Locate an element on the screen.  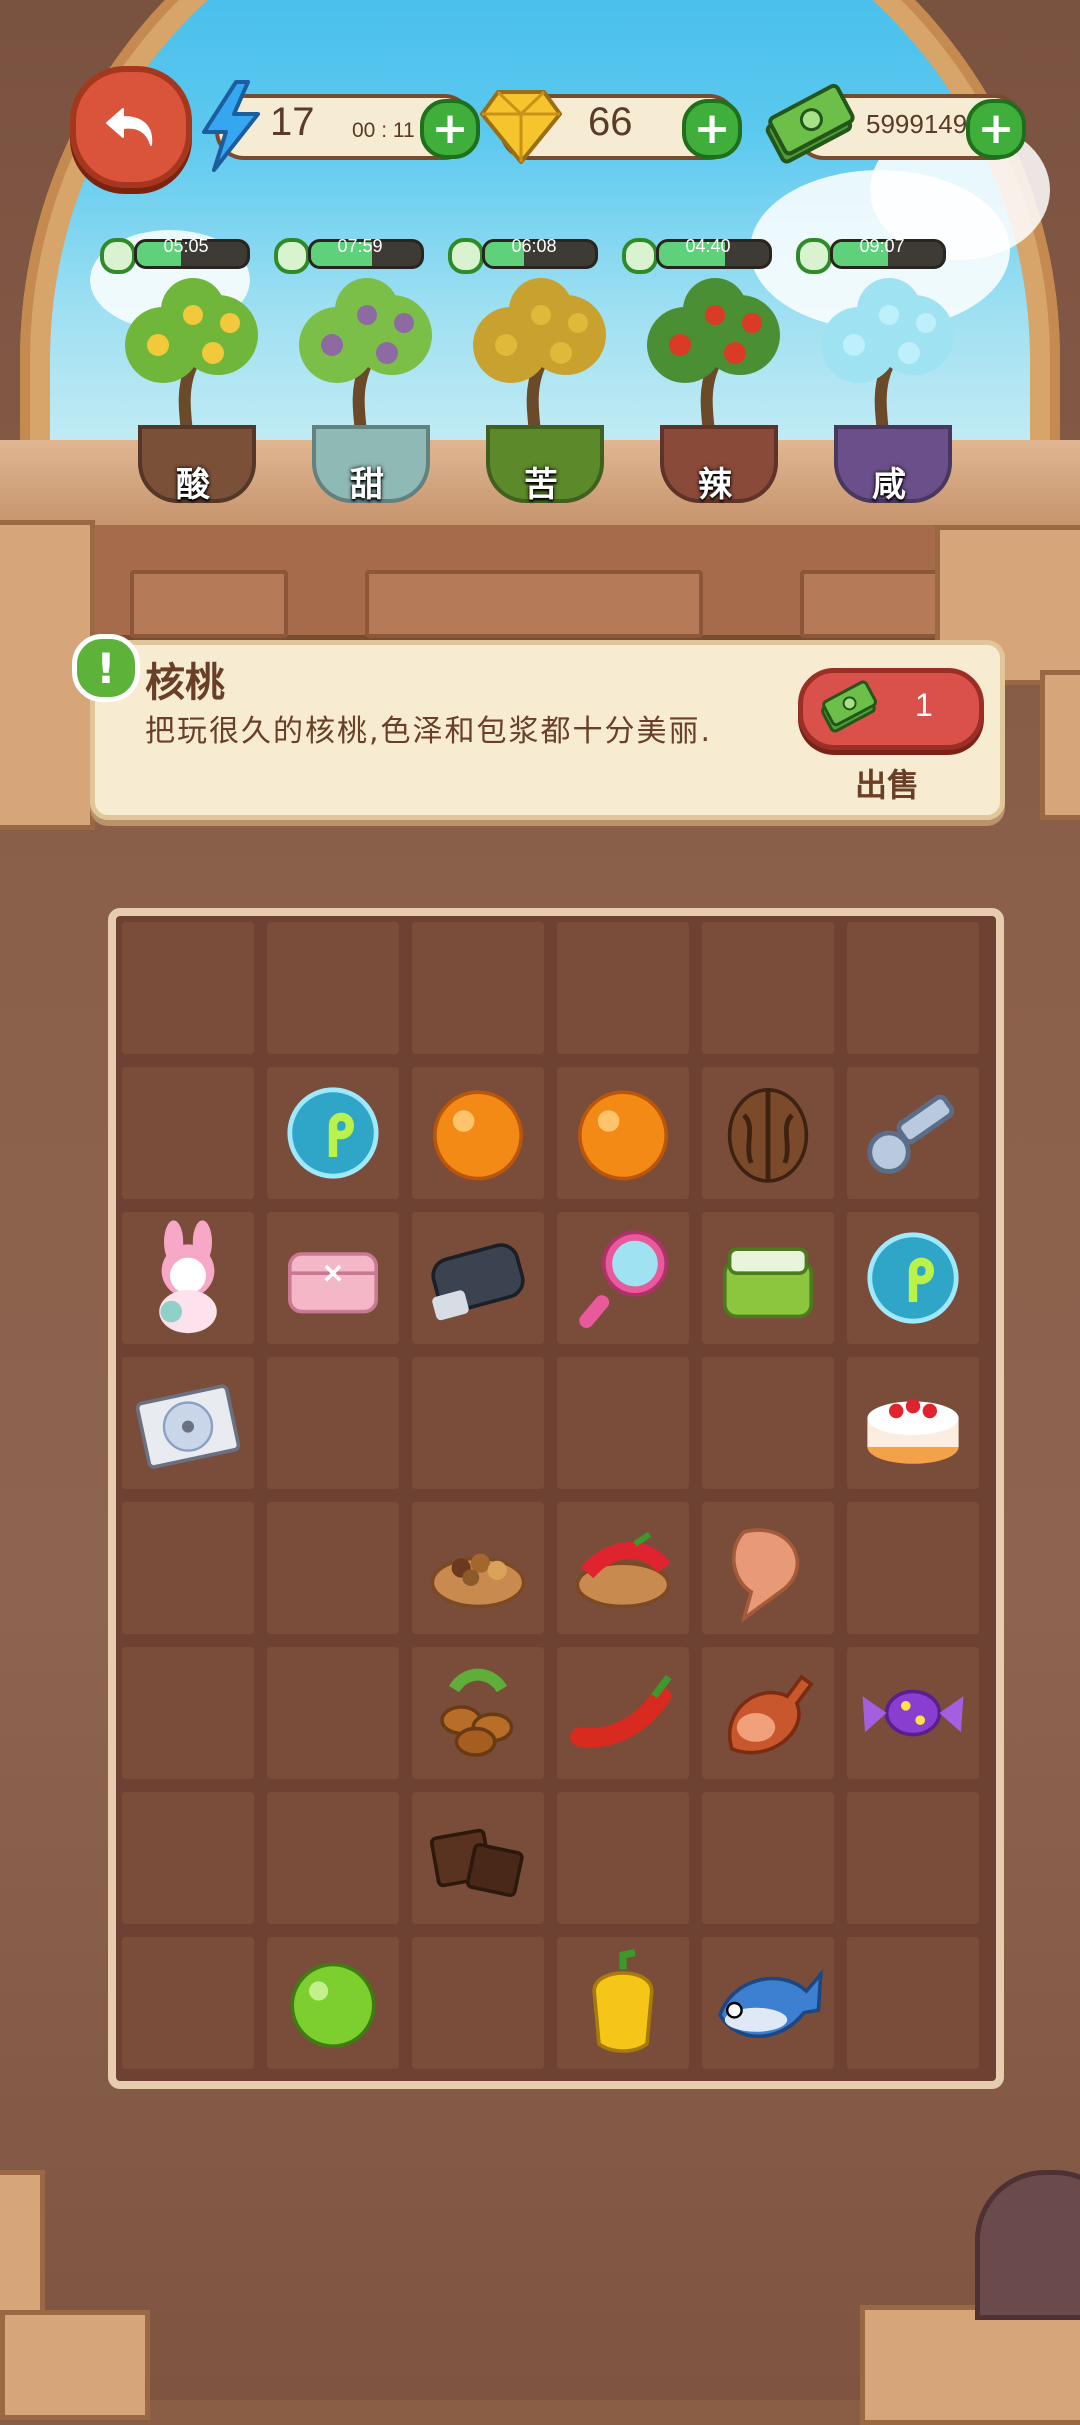
chili-bowl-icon is located at coordinates (623, 1570).